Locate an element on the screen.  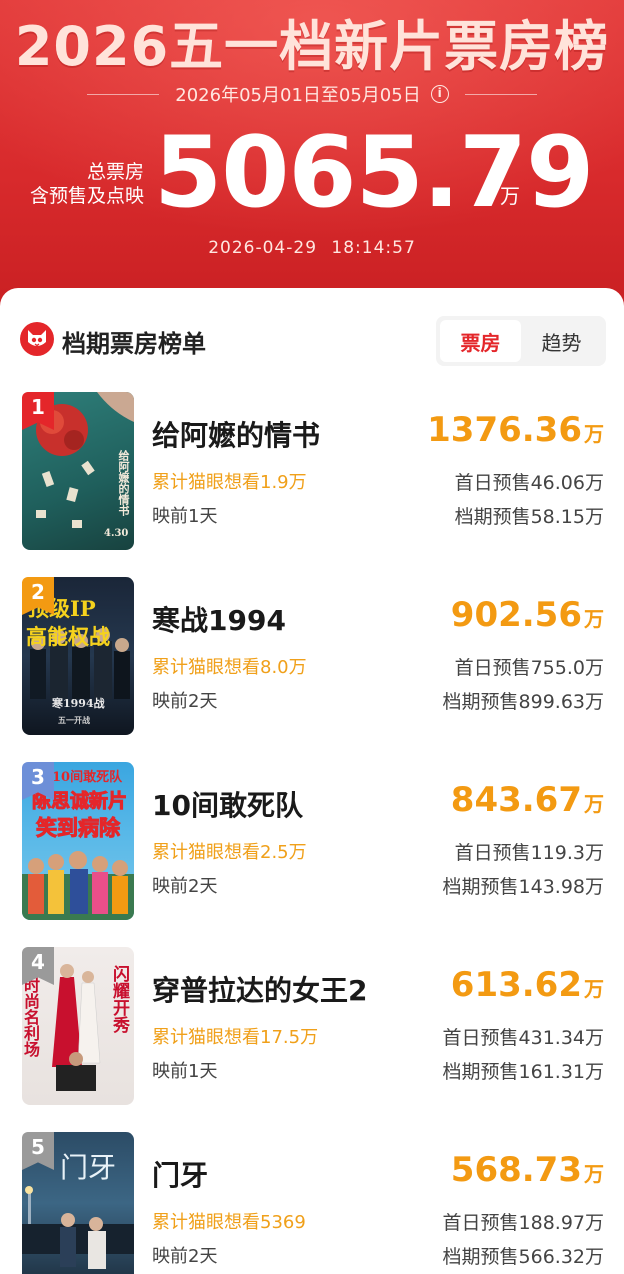
movie-gross: 1376.36 万 is located at coordinates (515, 430).